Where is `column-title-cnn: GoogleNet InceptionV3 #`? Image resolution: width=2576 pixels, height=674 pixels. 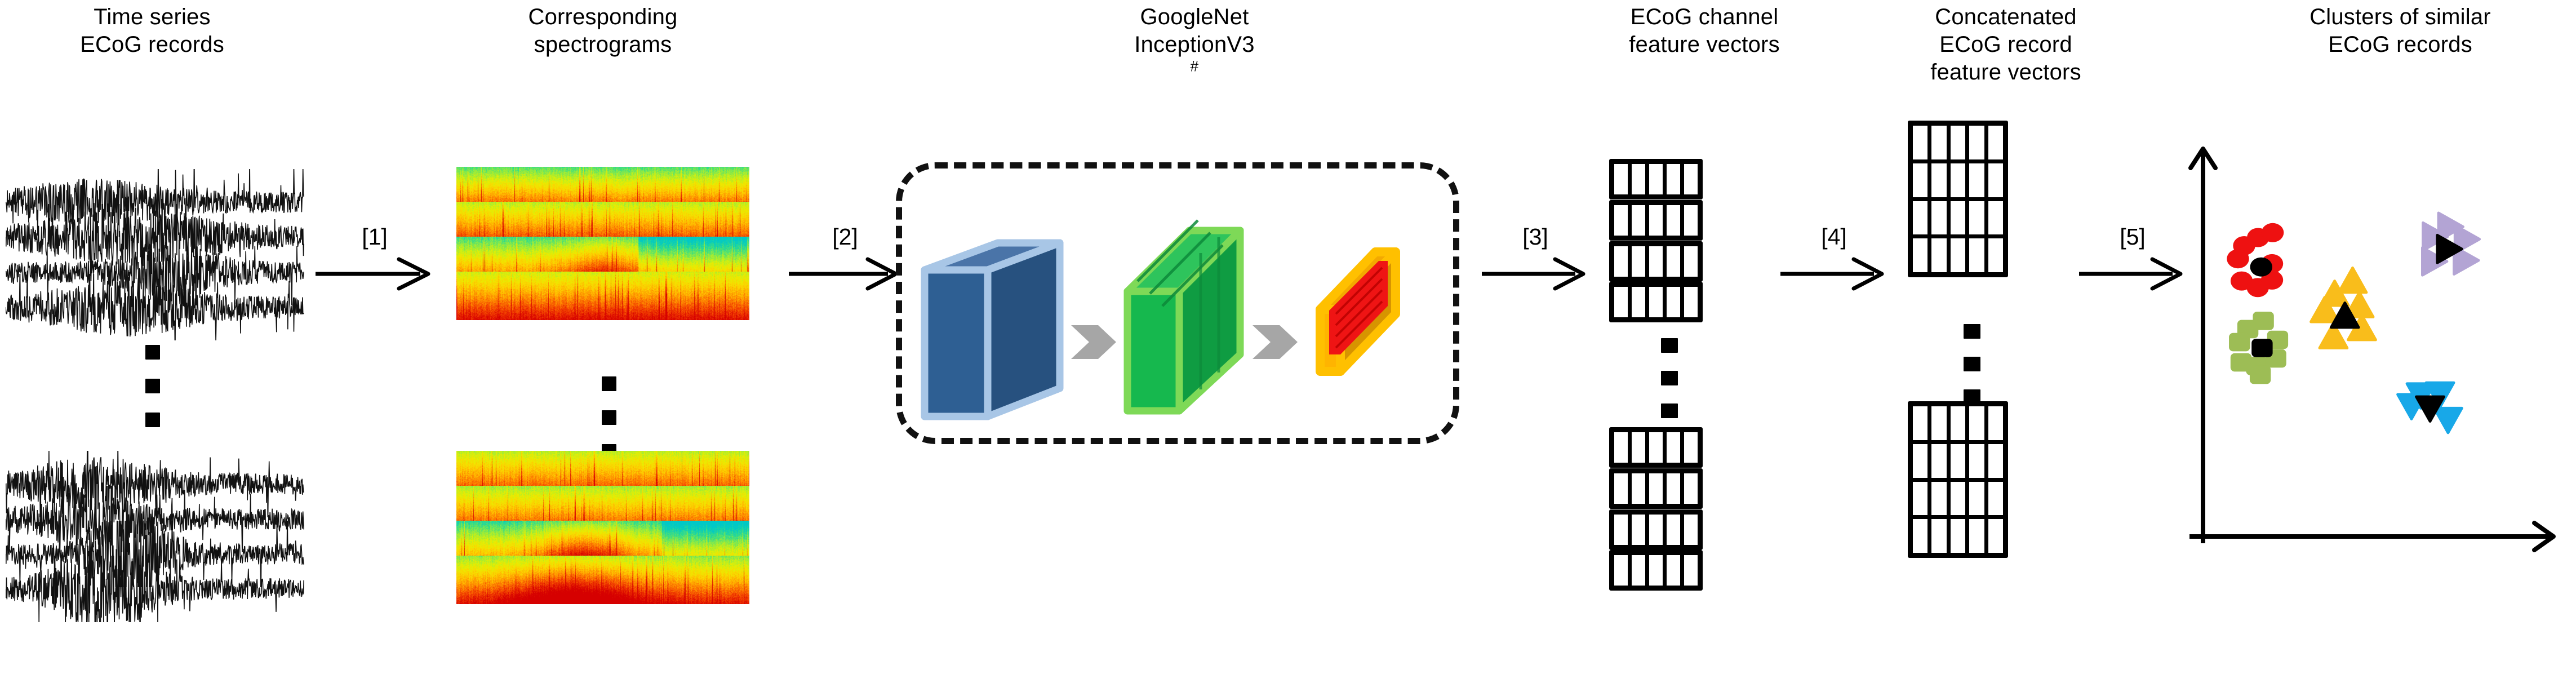 column-title-cnn: GoogleNet InceptionV3 # is located at coordinates (1194, 44).